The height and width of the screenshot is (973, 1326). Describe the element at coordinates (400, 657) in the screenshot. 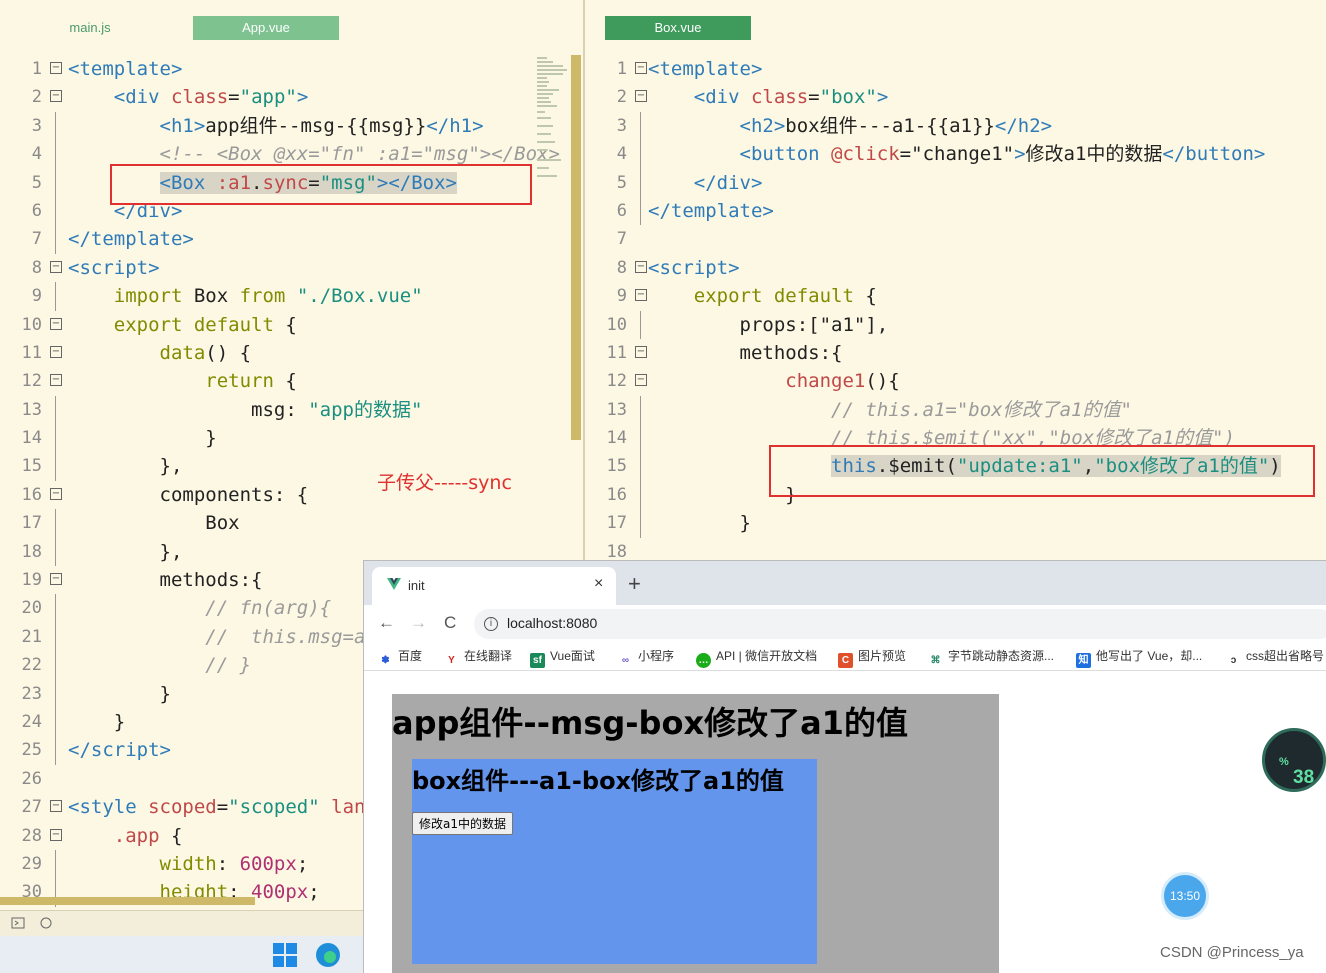

I see `bookmark-item: ✽ 百度` at that location.